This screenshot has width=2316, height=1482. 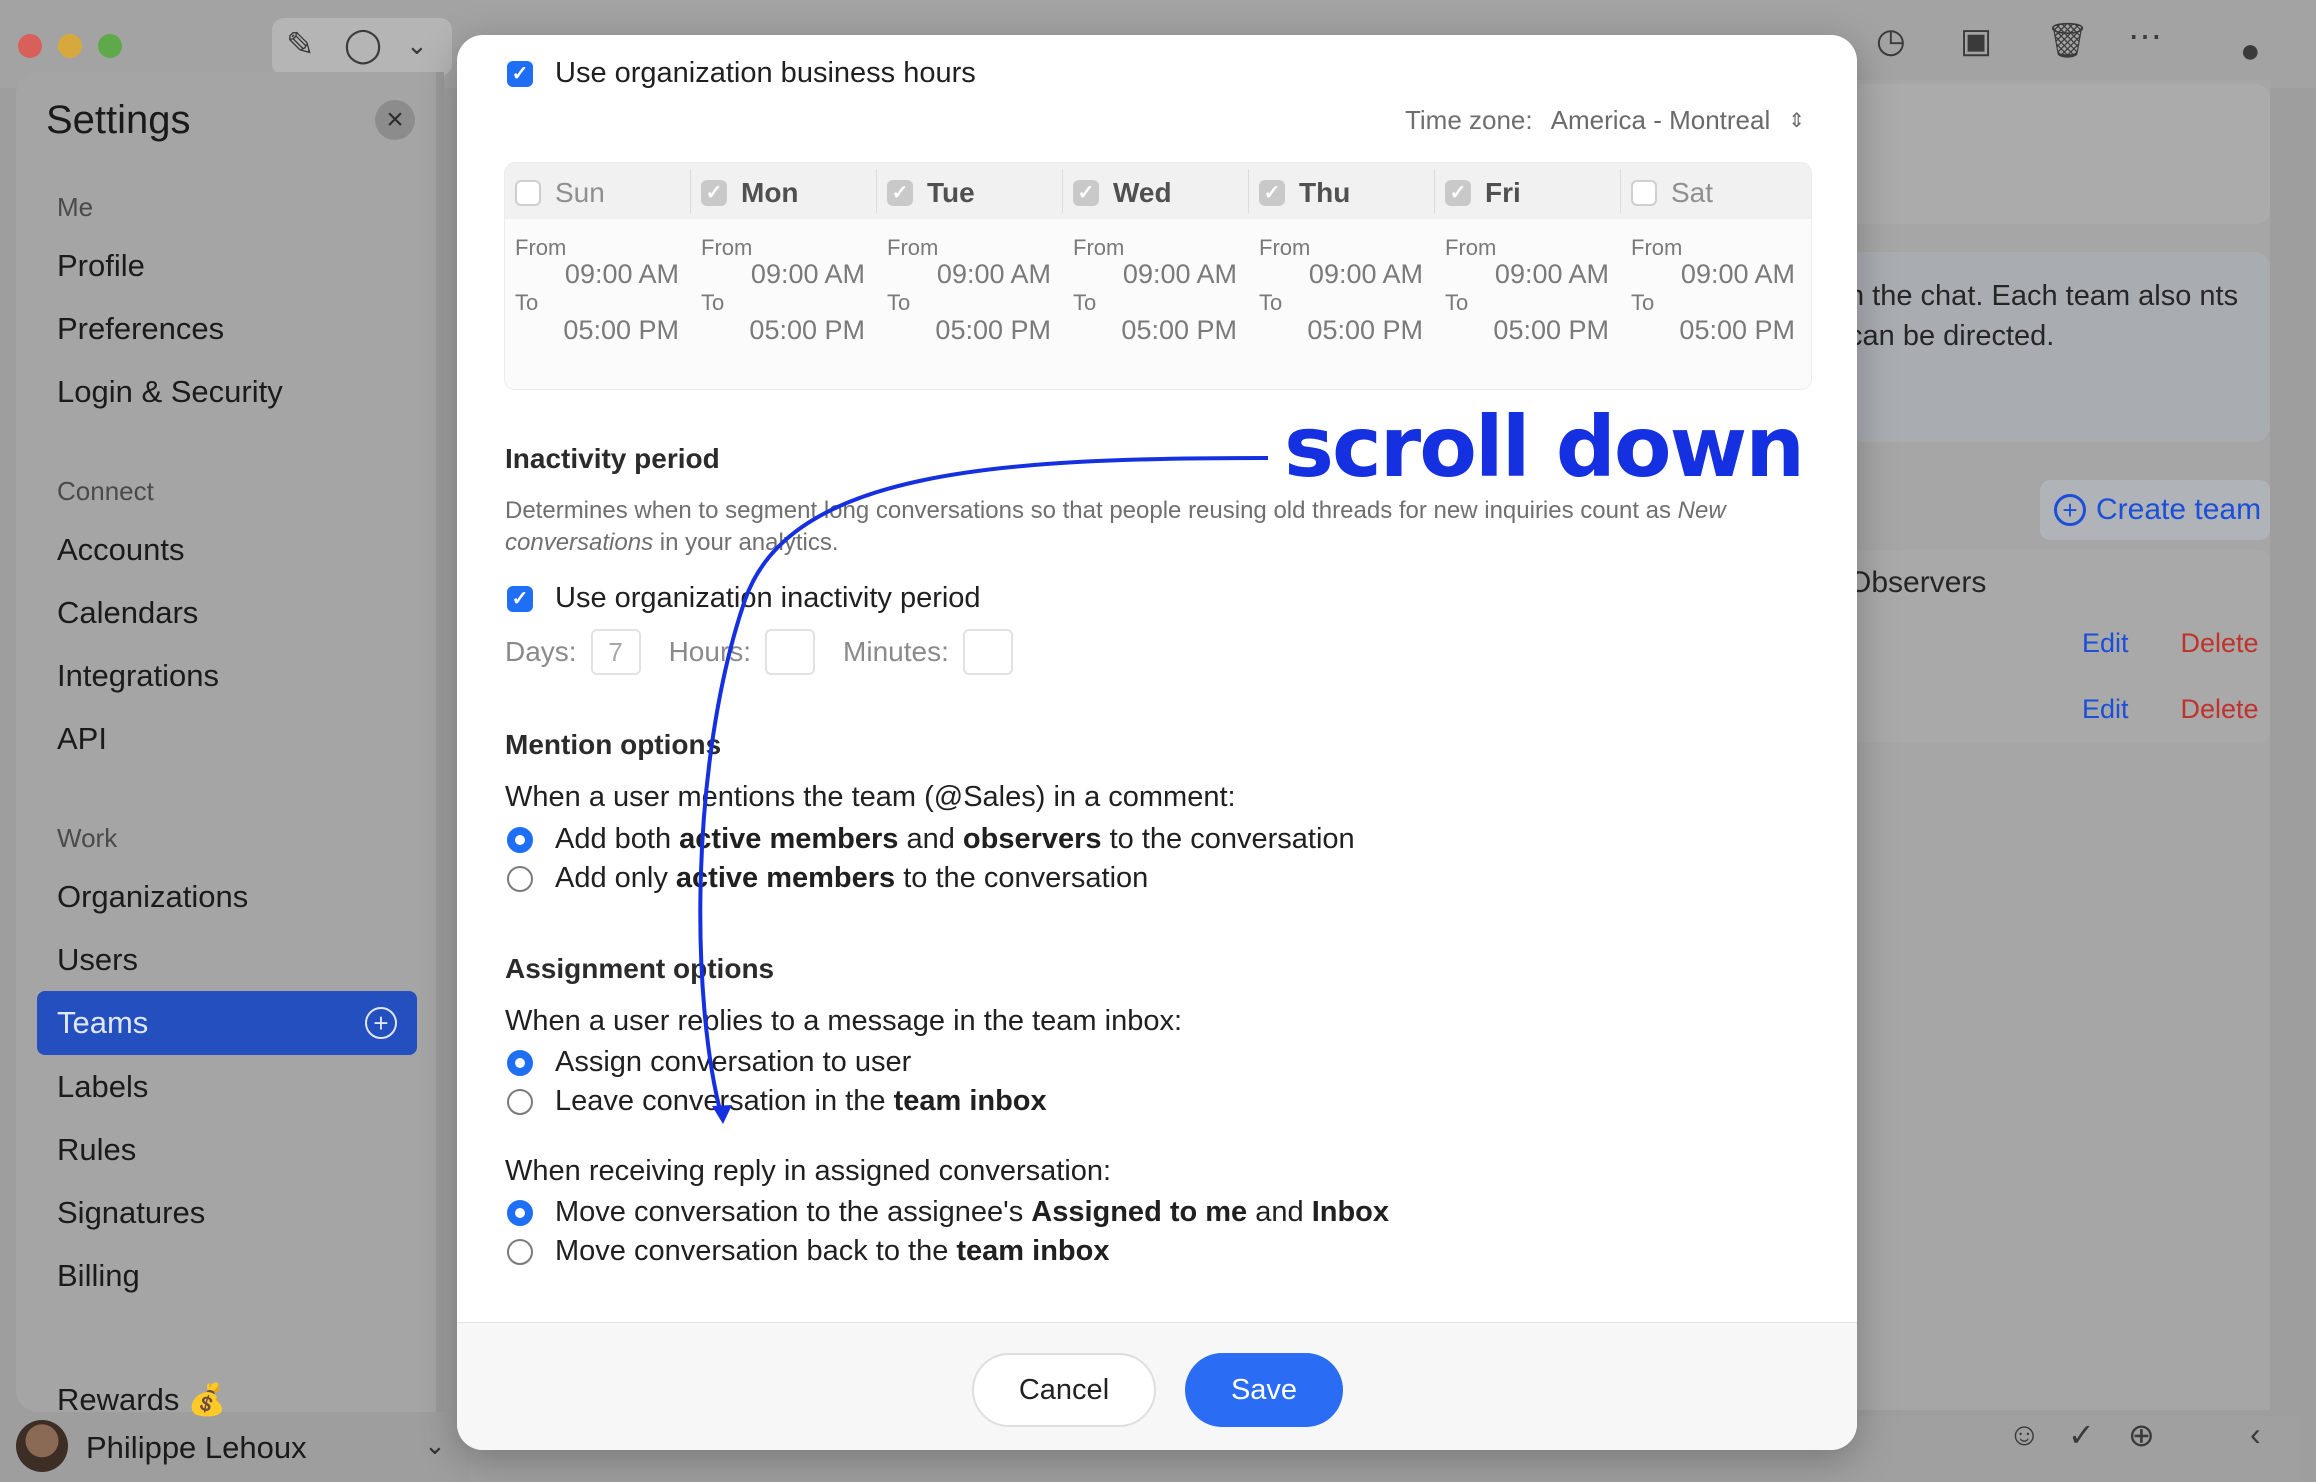 I want to click on day-toggle-fri: ✓ Fri, so click(x=1483, y=193).